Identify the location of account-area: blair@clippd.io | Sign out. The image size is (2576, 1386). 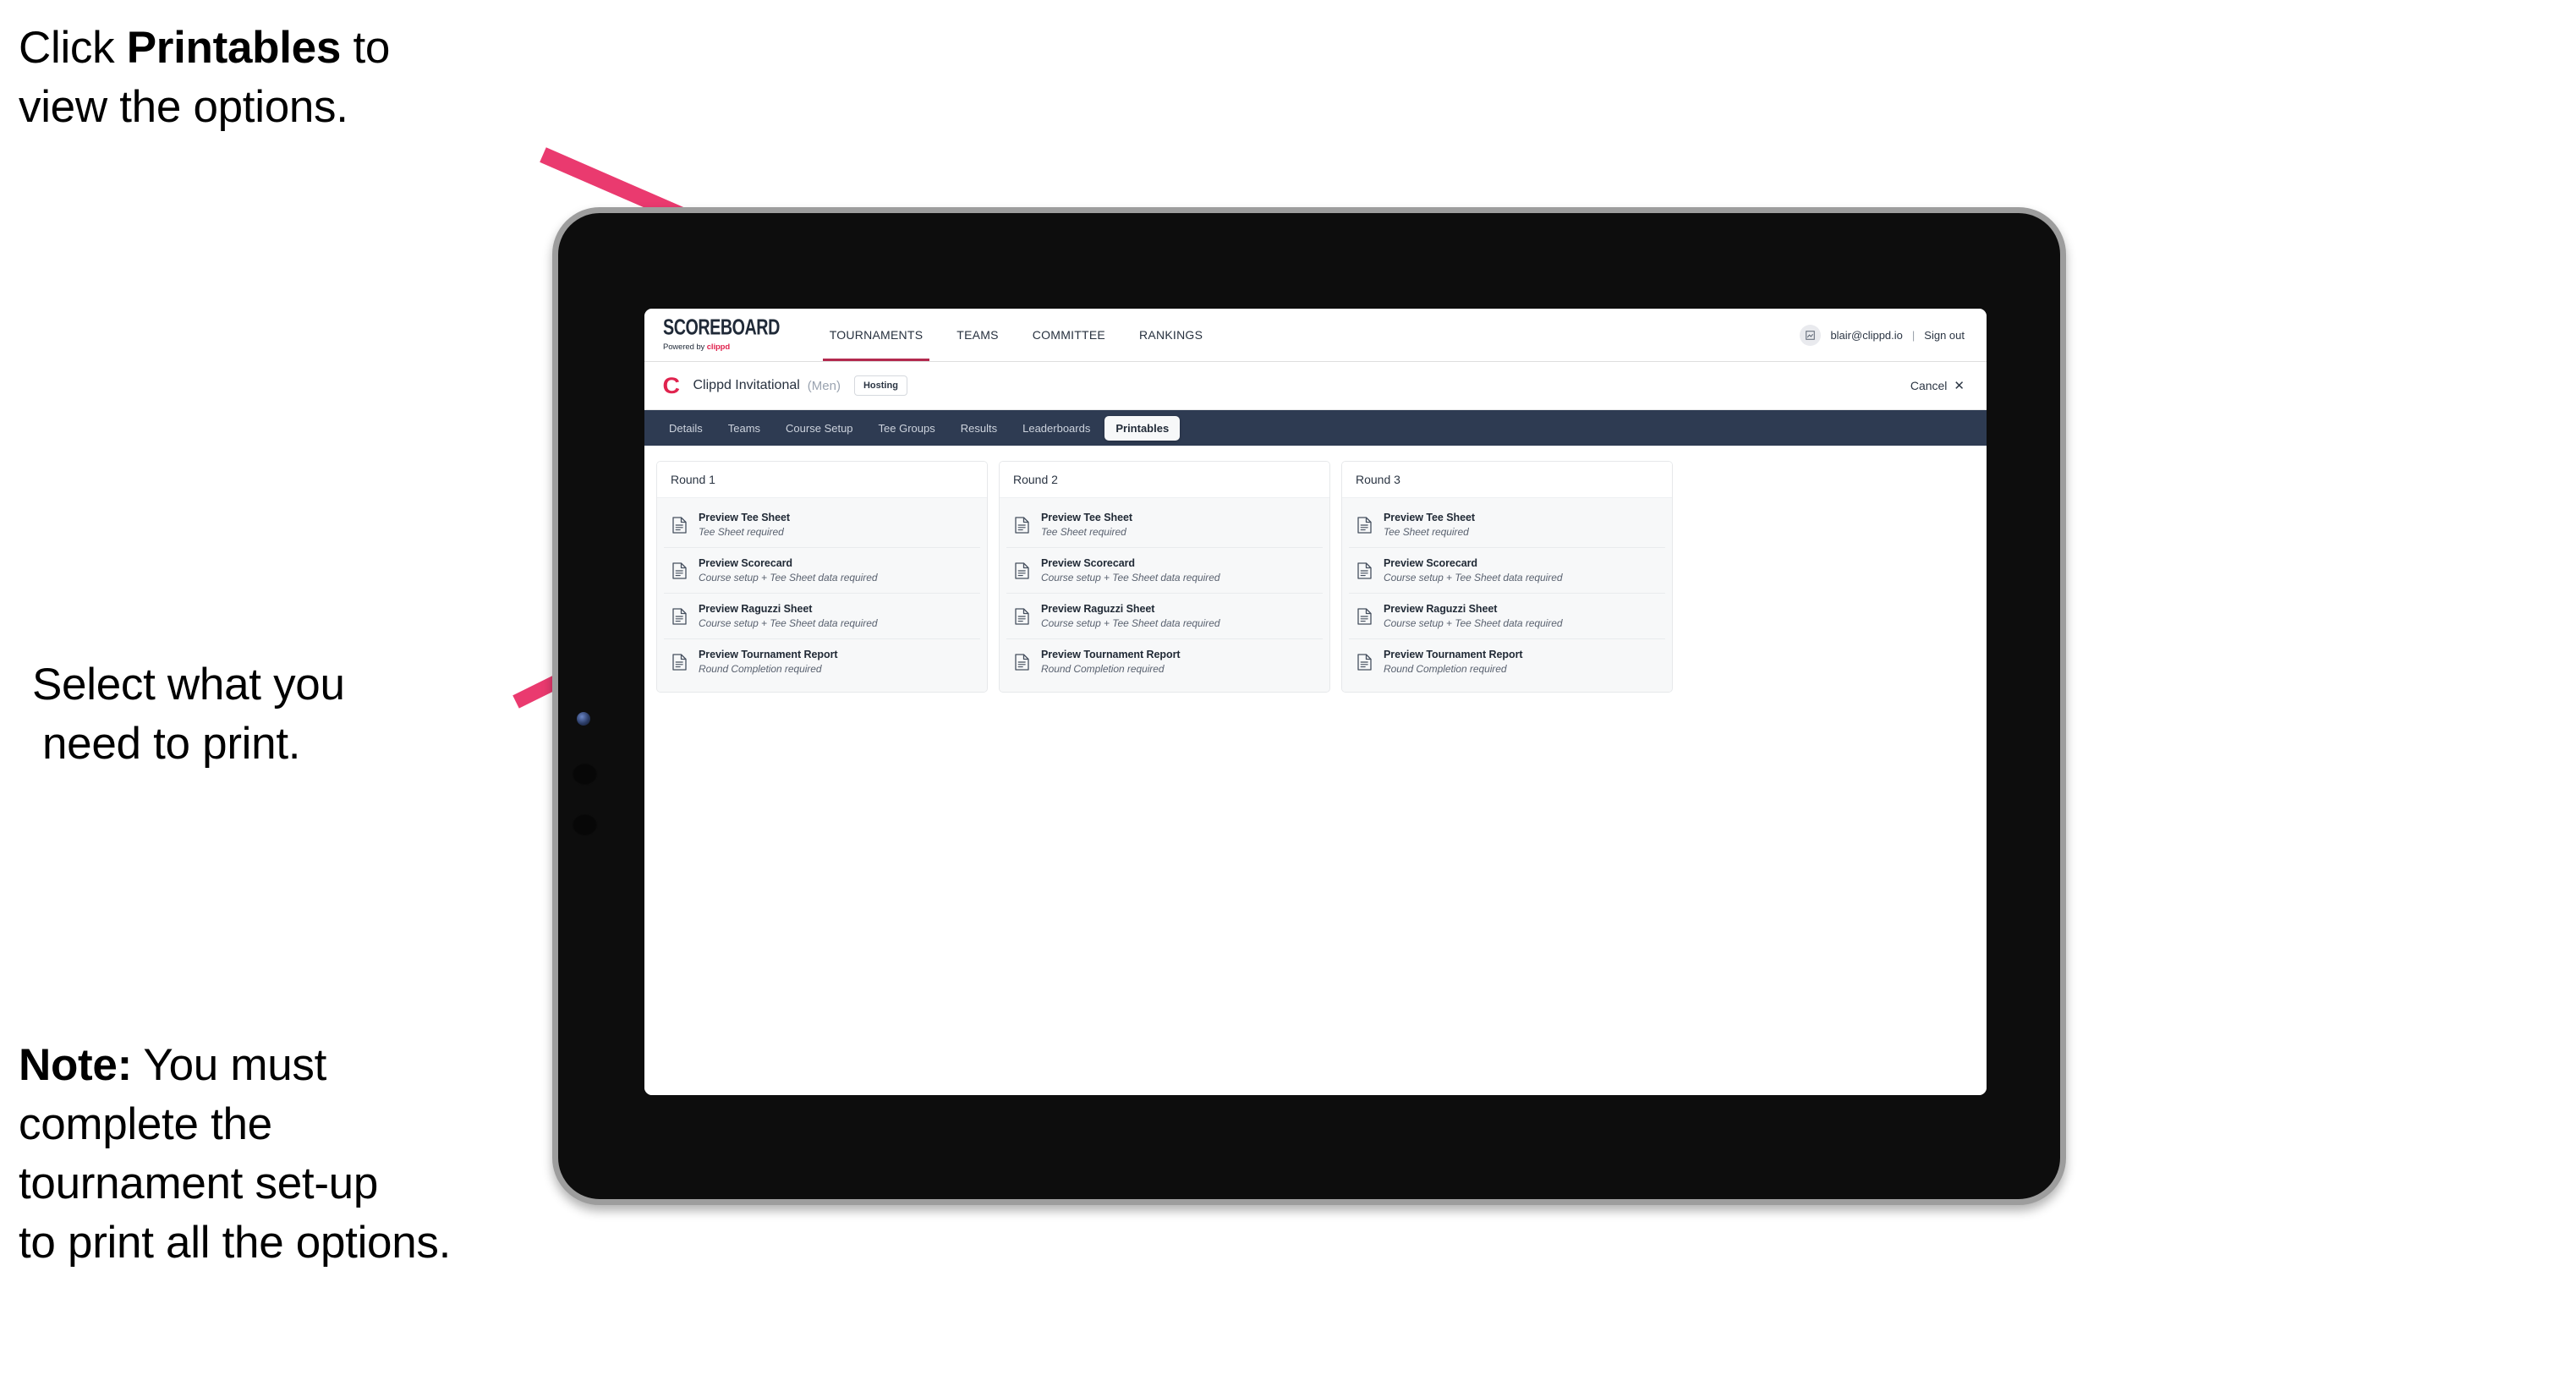
(1893, 335).